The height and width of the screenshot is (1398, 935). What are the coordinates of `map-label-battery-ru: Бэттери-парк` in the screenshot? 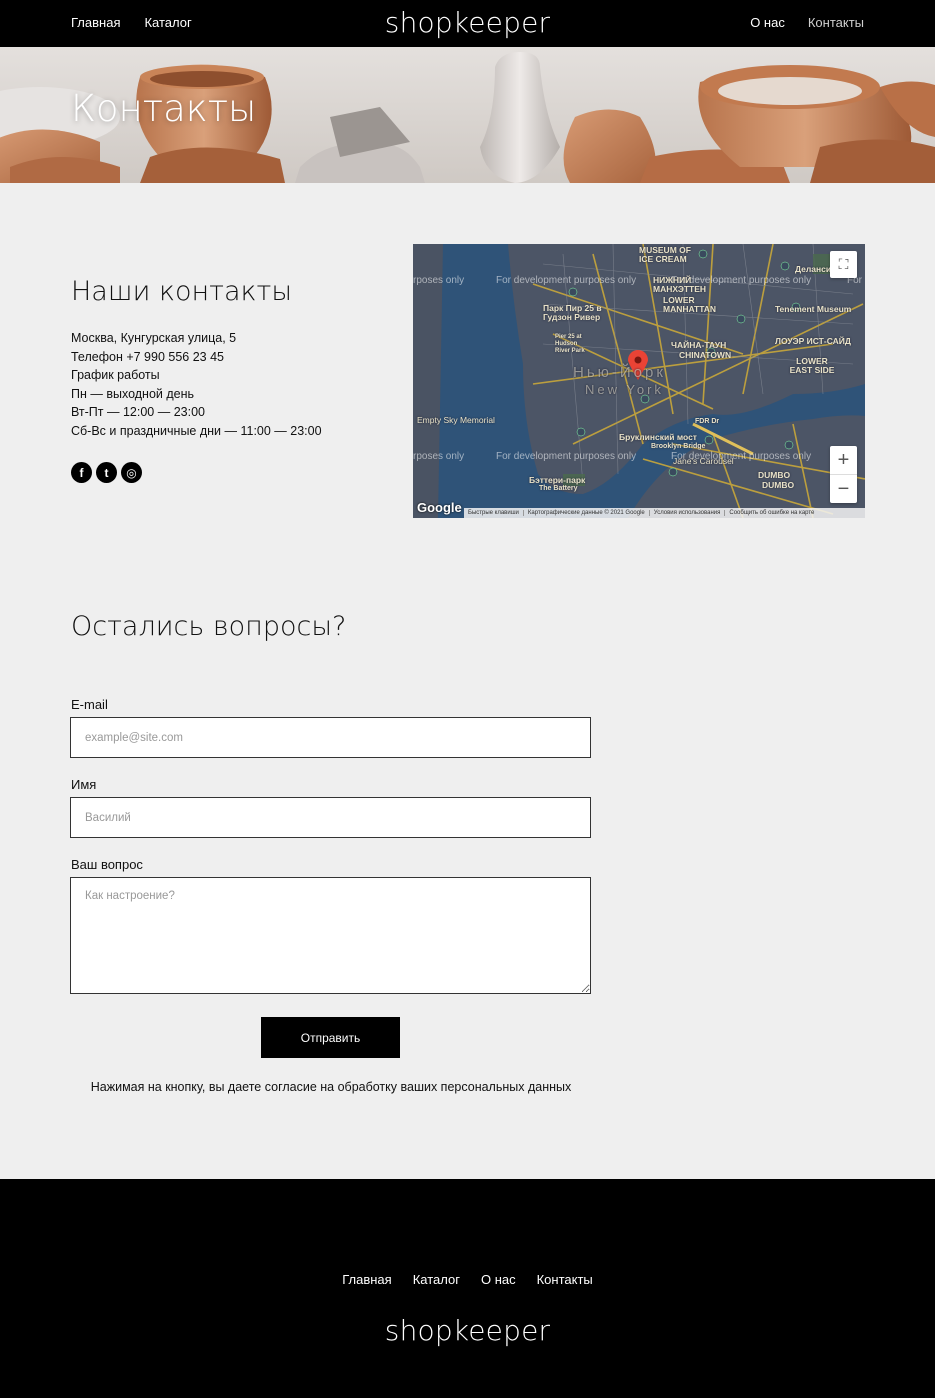 It's located at (557, 480).